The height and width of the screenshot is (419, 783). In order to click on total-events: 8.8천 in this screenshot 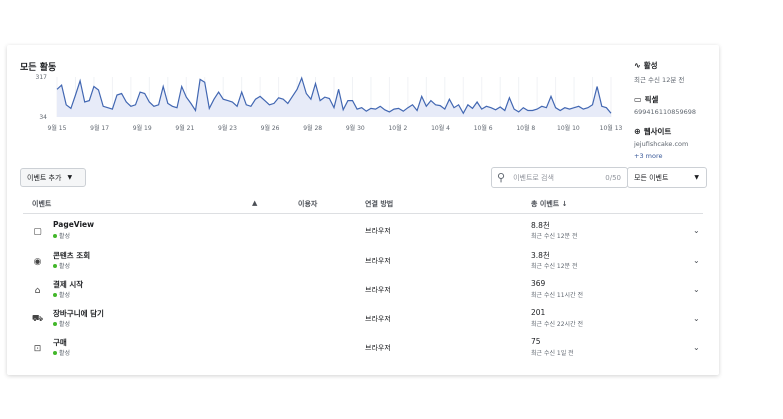, I will do `click(540, 225)`.